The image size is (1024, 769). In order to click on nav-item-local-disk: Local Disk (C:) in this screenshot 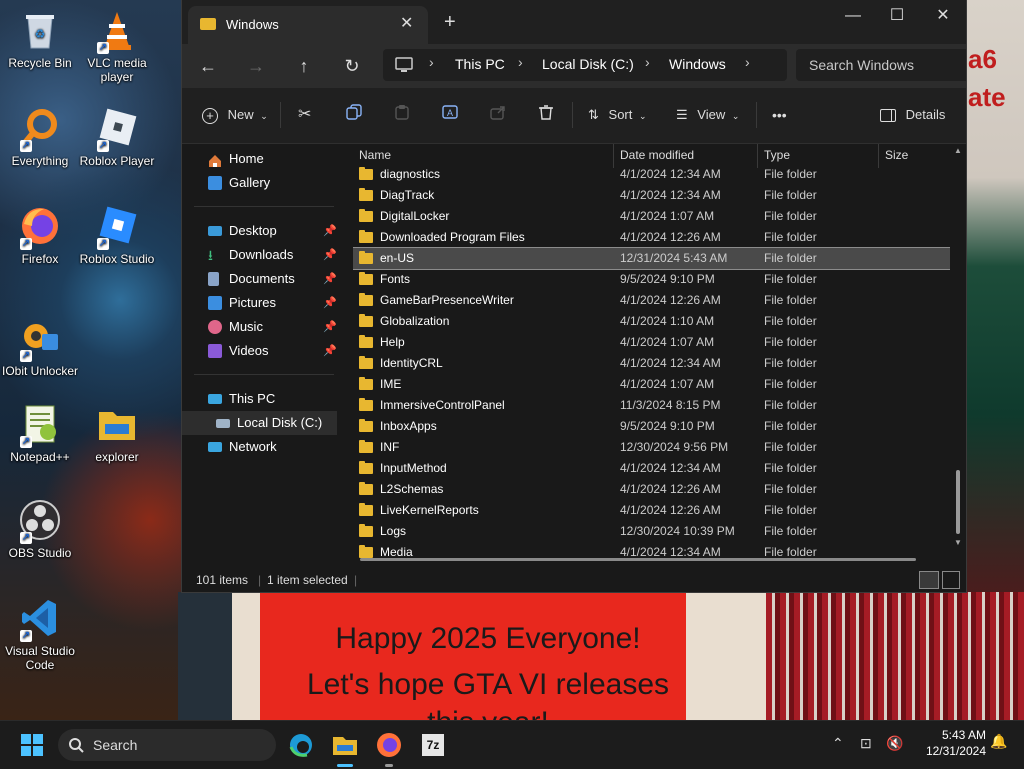, I will do `click(259, 423)`.